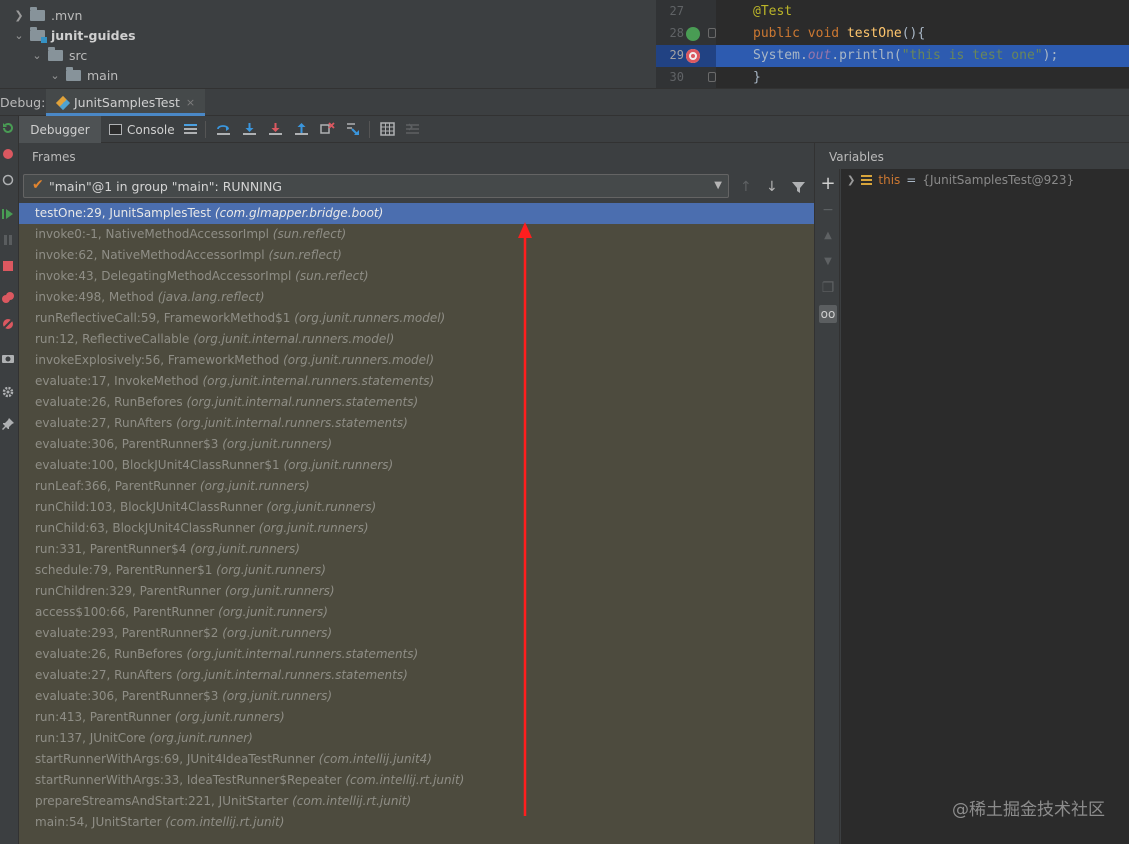  Describe the element at coordinates (8, 154) in the screenshot. I see `rerun-failed-icon` at that location.